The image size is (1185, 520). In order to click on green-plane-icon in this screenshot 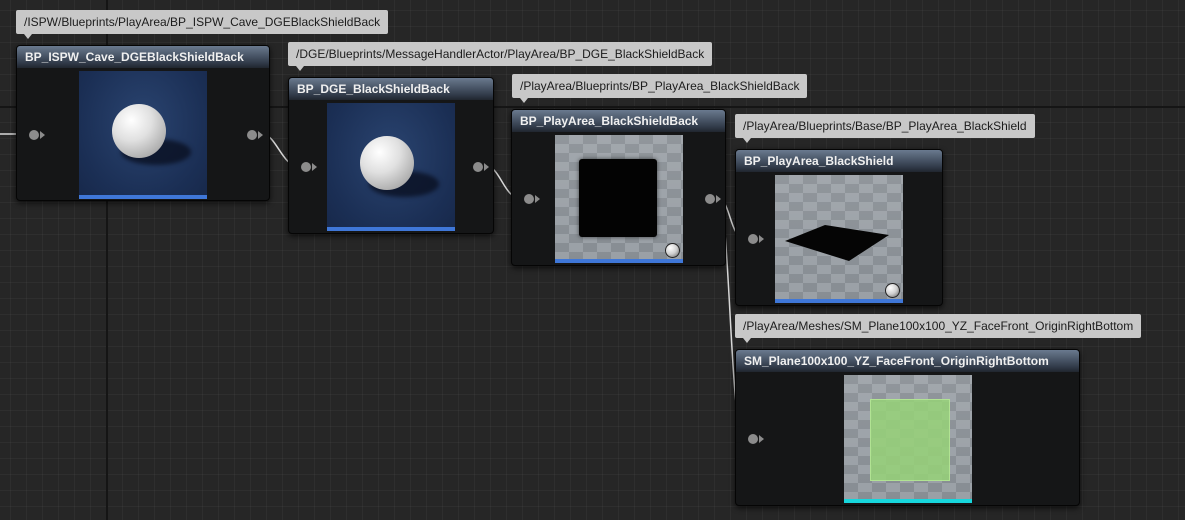, I will do `click(910, 440)`.